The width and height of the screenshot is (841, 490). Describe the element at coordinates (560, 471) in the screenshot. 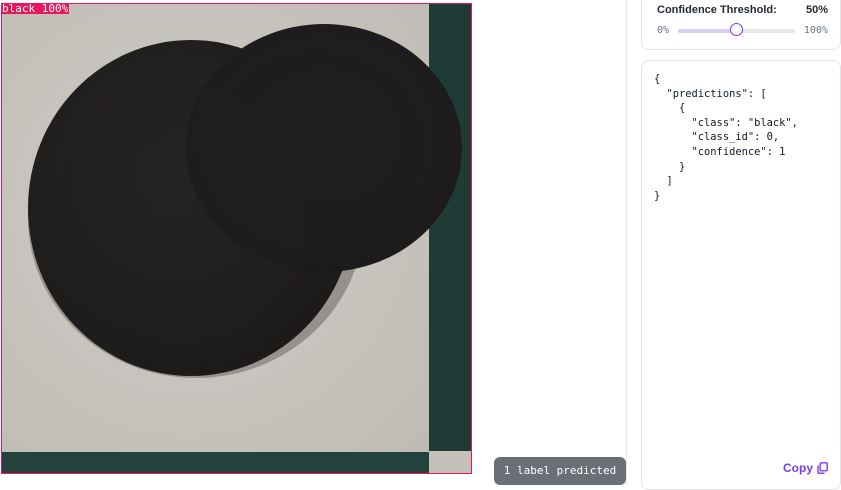

I see `labels-predicted-toast: 1 label predicted` at that location.